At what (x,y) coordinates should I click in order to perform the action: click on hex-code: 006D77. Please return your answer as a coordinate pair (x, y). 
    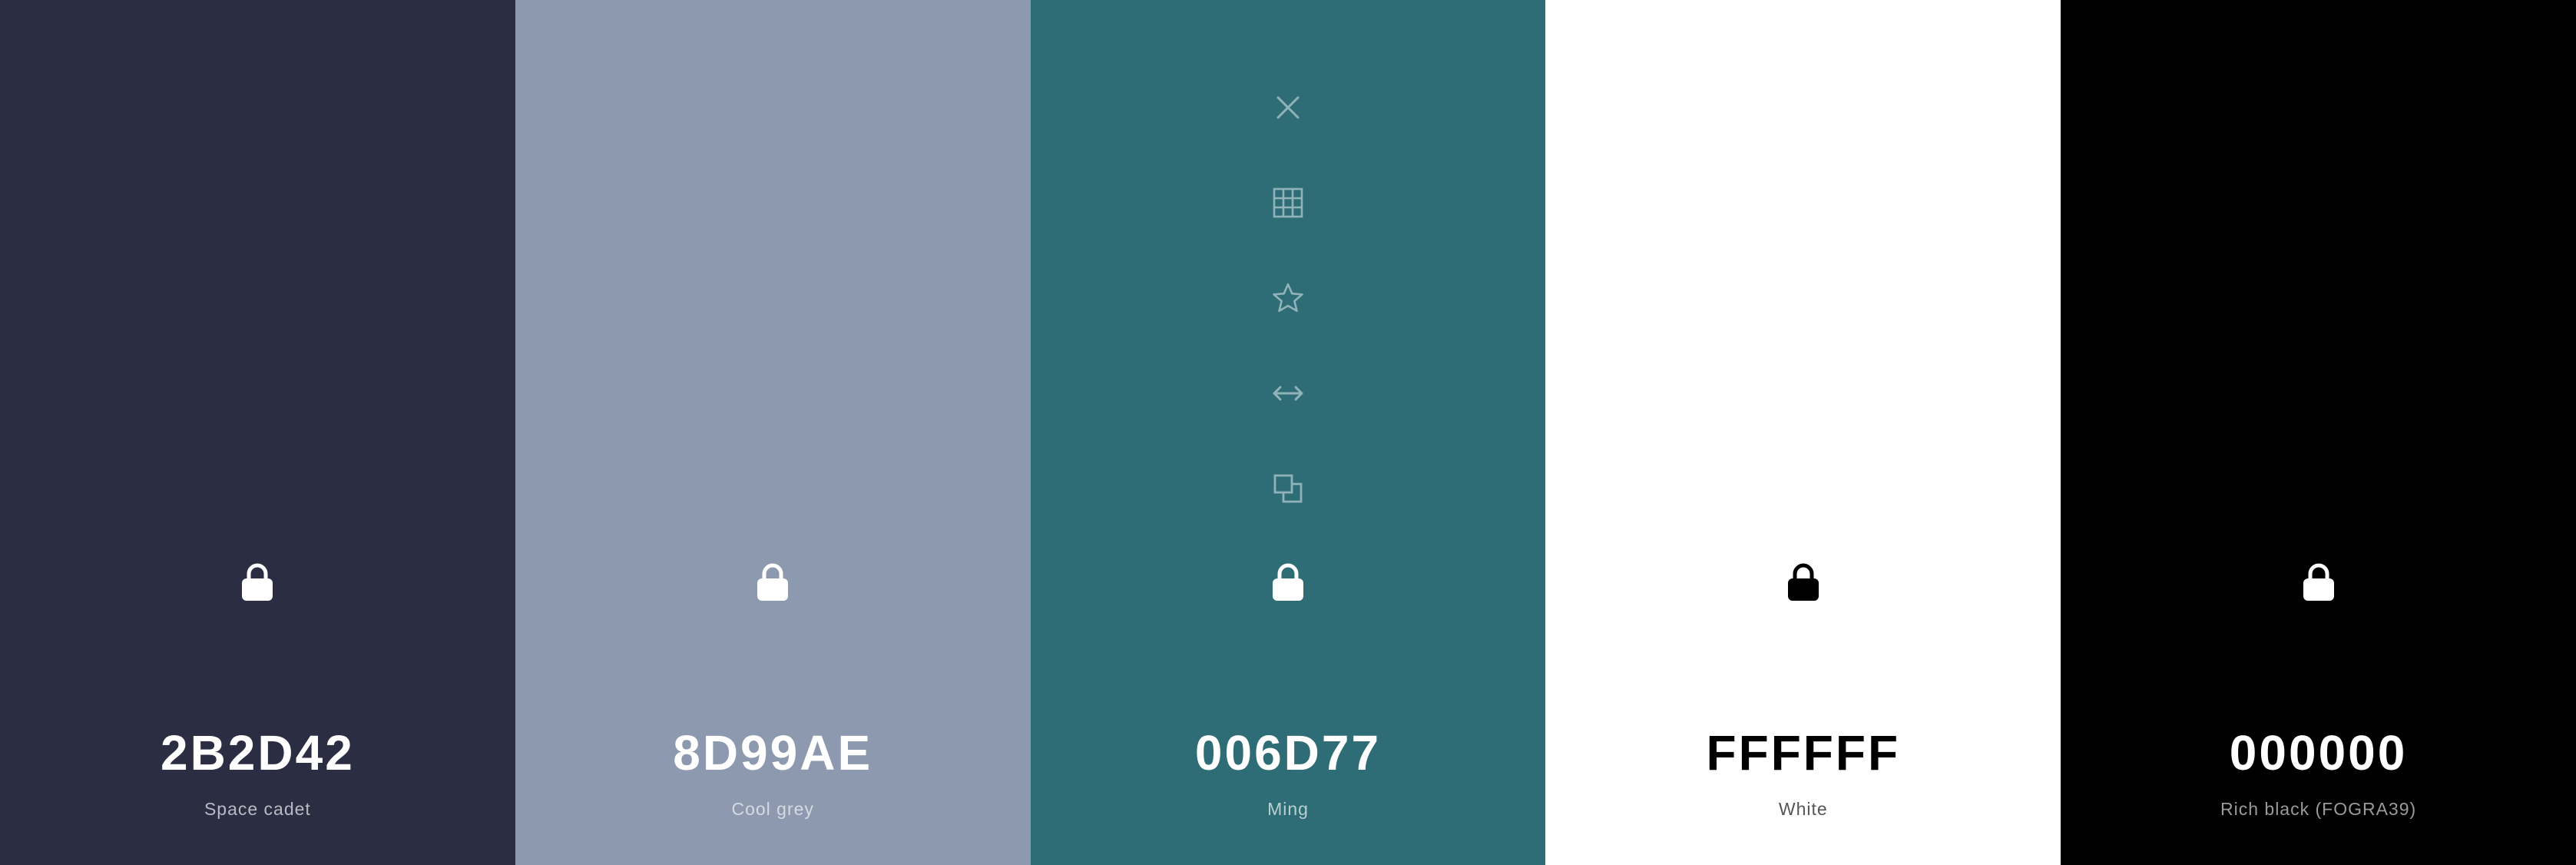
    Looking at the image, I should click on (1289, 753).